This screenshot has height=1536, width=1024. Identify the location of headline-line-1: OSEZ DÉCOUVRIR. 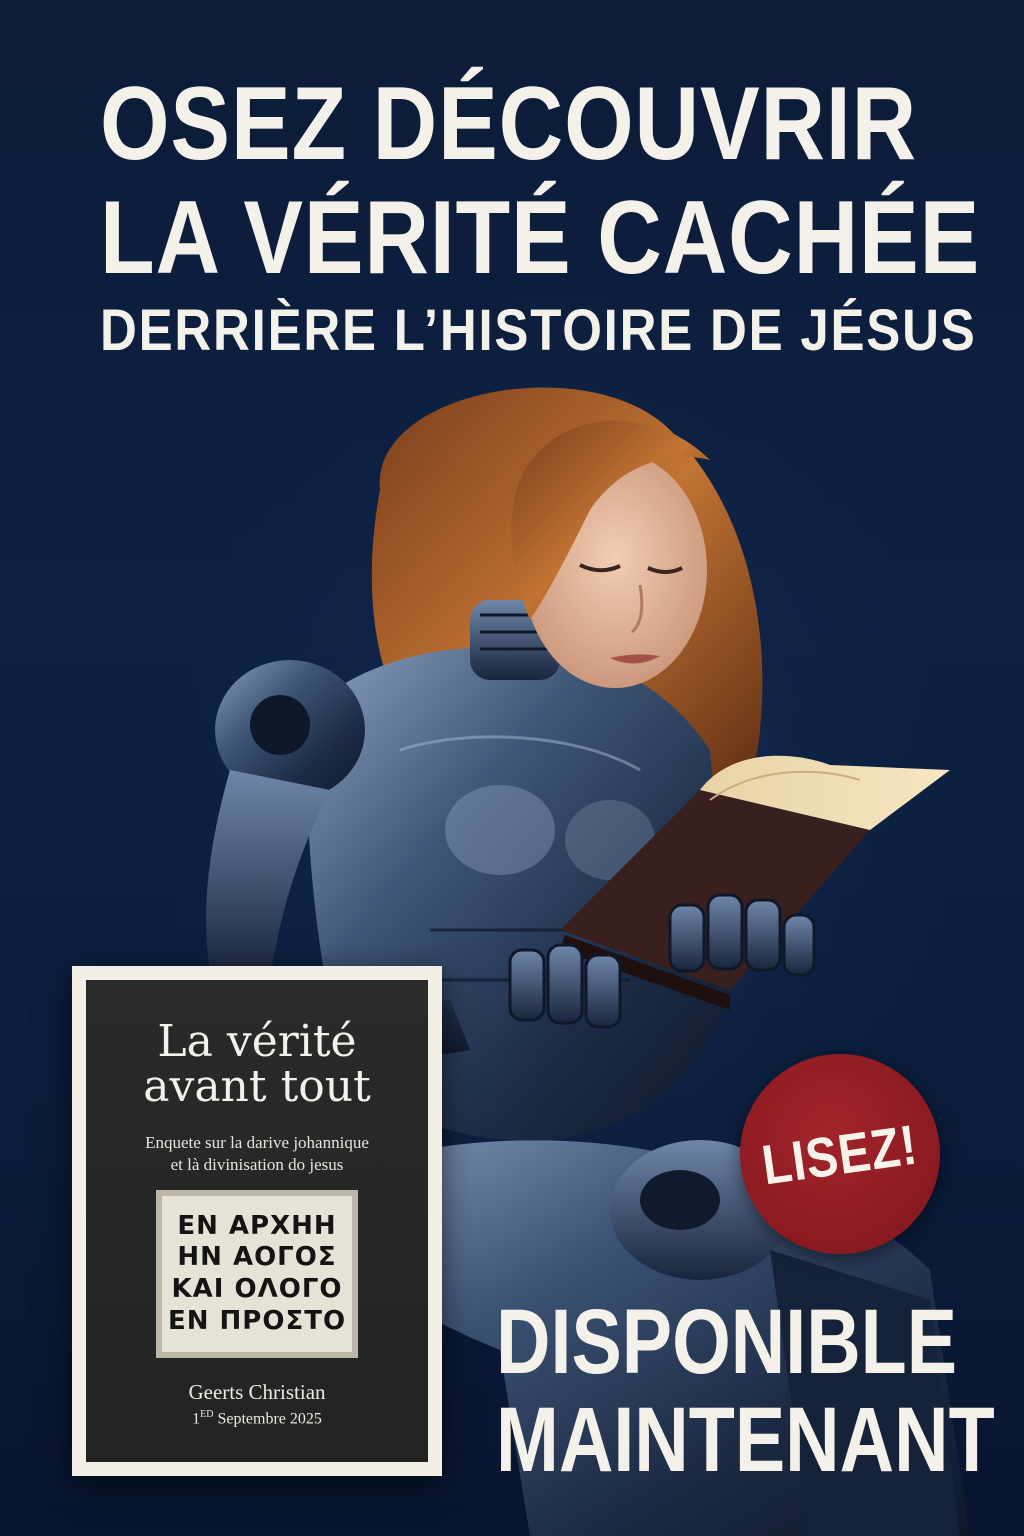
(509, 124).